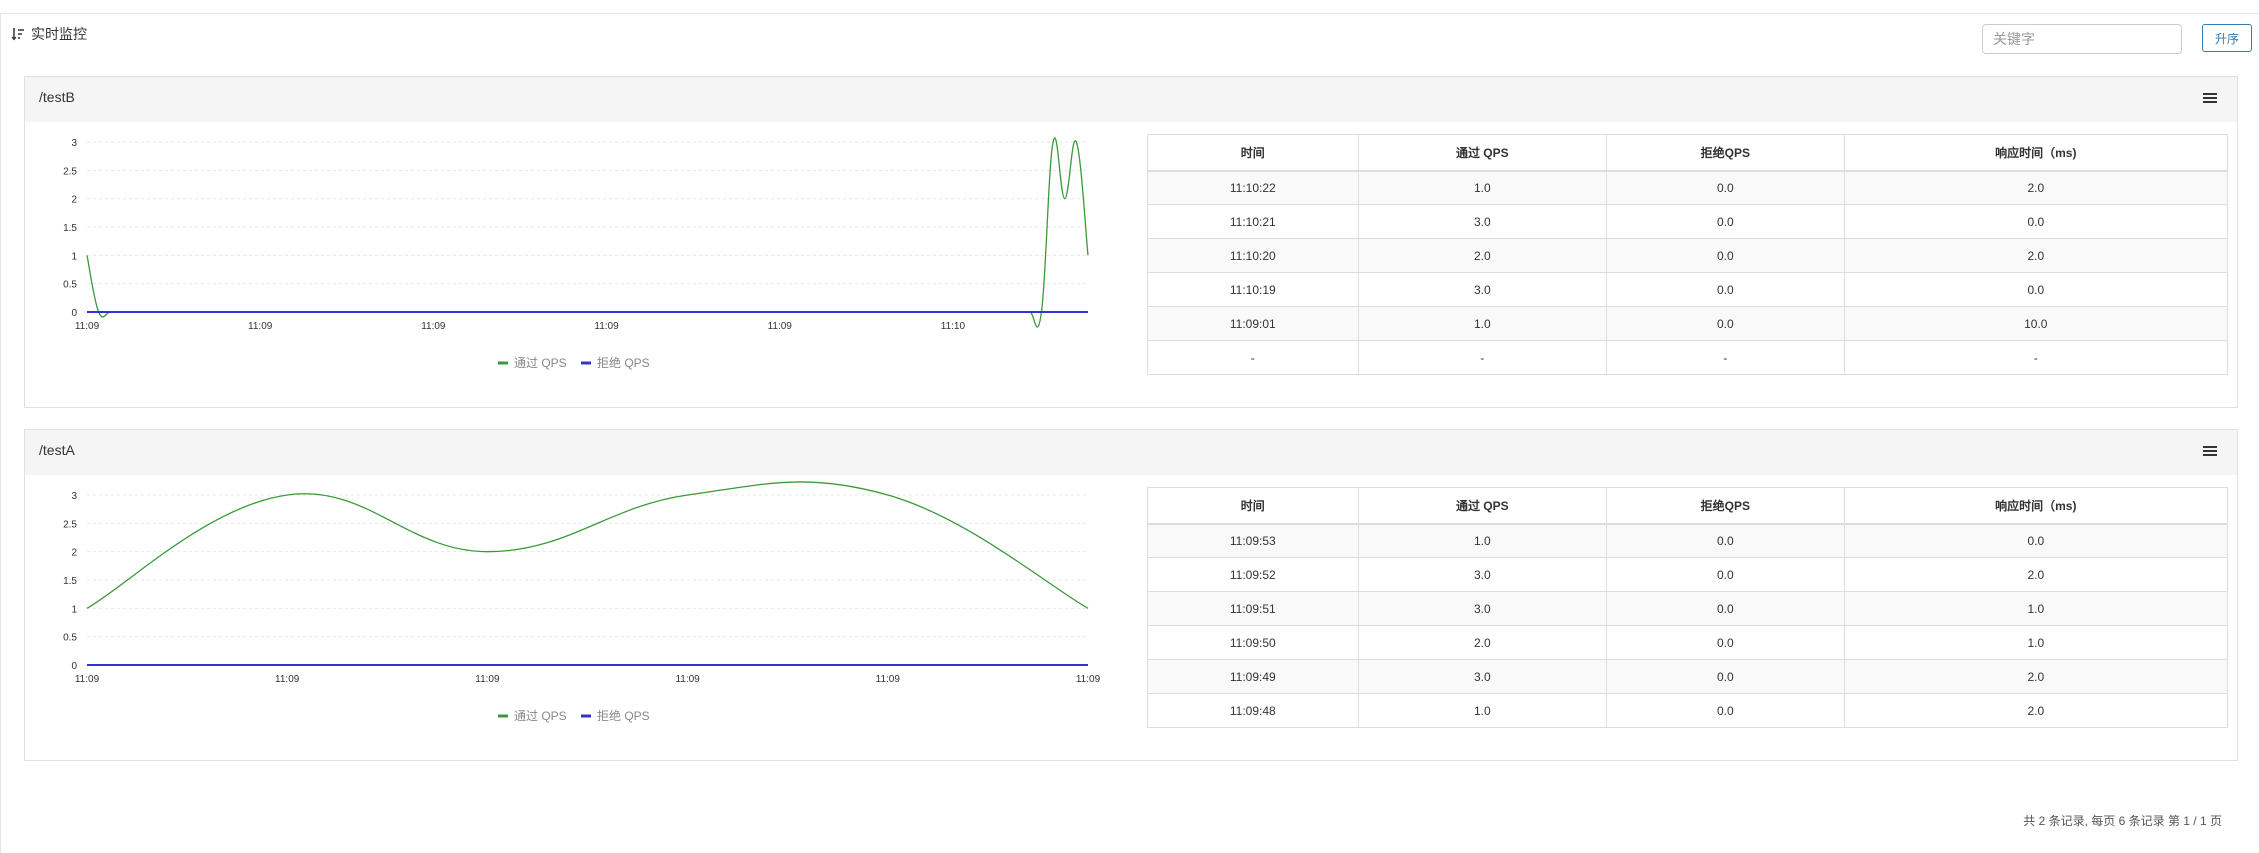 This screenshot has width=2259, height=853. Describe the element at coordinates (1253, 323) in the screenshot. I see `table-cell: 11:09:01` at that location.